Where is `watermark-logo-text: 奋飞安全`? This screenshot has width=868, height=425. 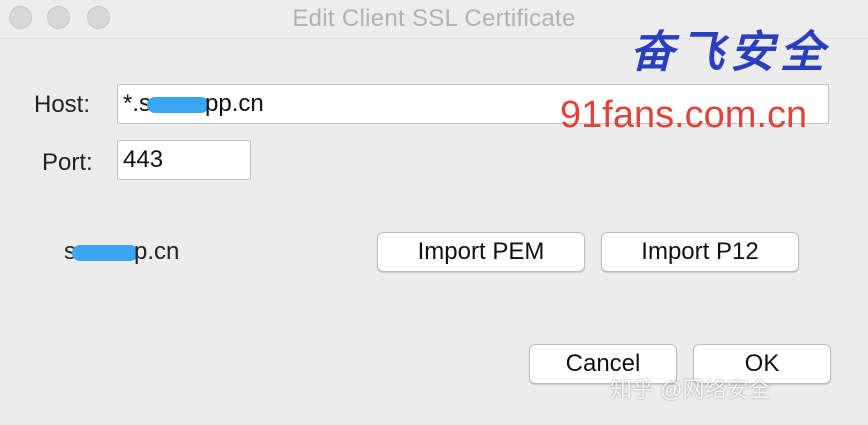
watermark-logo-text: 奋飞安全 is located at coordinates (730, 52).